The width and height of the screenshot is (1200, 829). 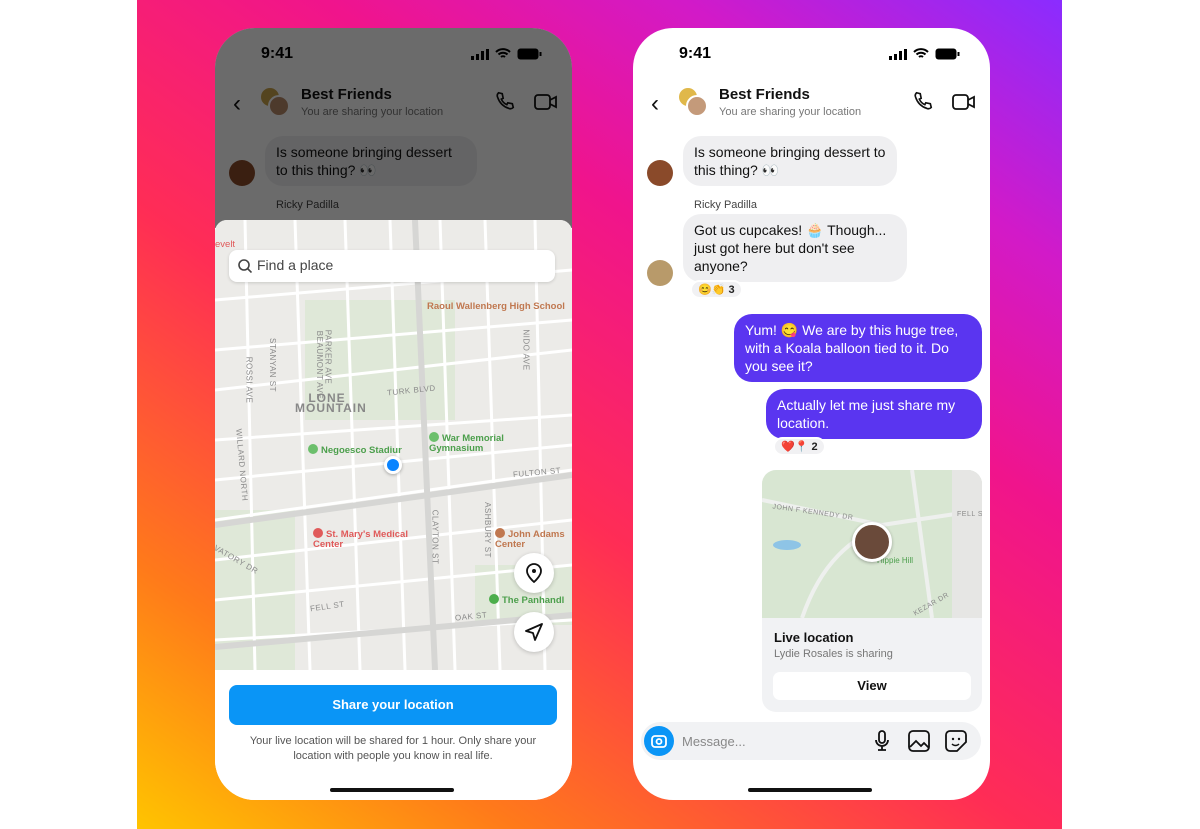 I want to click on location-pin-icon, so click(x=534, y=573).